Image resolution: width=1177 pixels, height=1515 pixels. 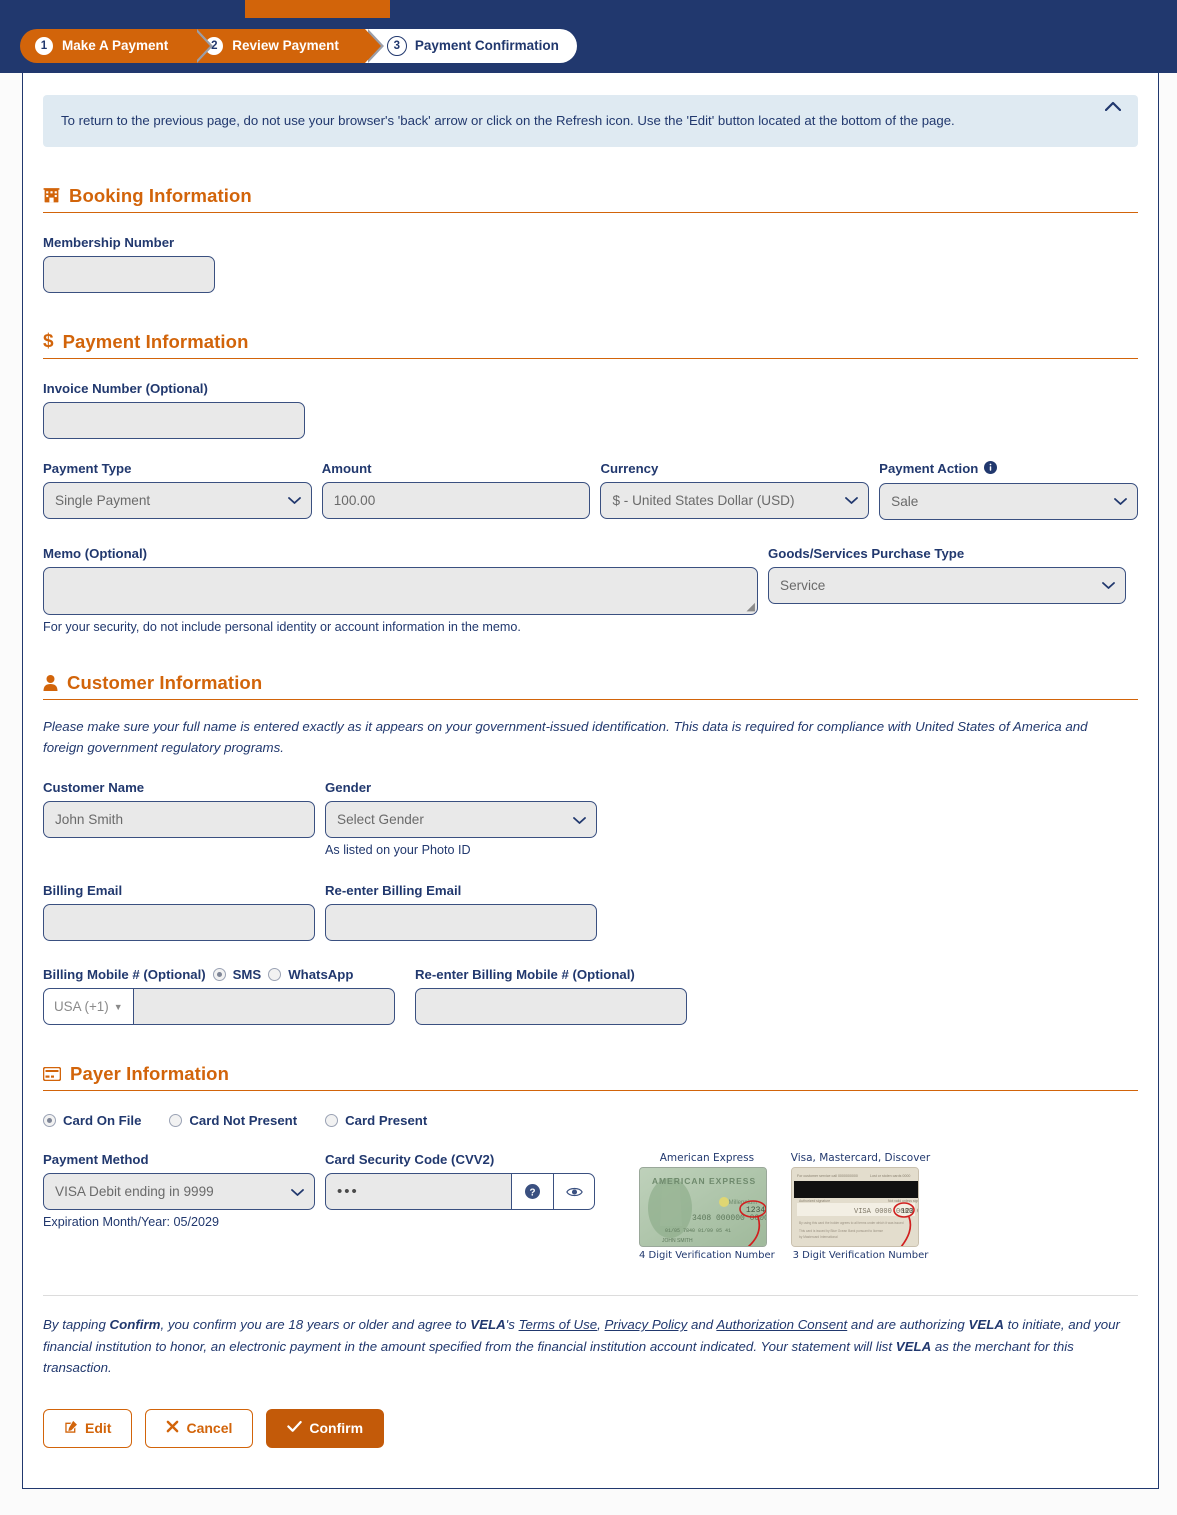 I want to click on payment-method-value: VISA Debit ending in 9999, so click(x=134, y=1192).